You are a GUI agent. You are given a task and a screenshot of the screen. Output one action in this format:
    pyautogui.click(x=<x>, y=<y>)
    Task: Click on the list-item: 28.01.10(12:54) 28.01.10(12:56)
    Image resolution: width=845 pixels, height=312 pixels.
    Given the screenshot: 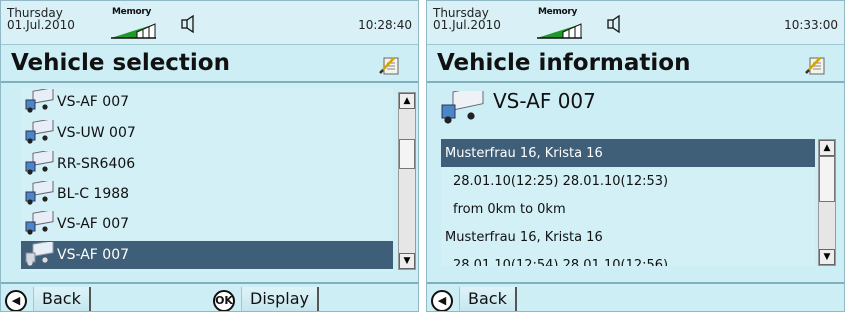 What is the action you would take?
    pyautogui.click(x=628, y=259)
    